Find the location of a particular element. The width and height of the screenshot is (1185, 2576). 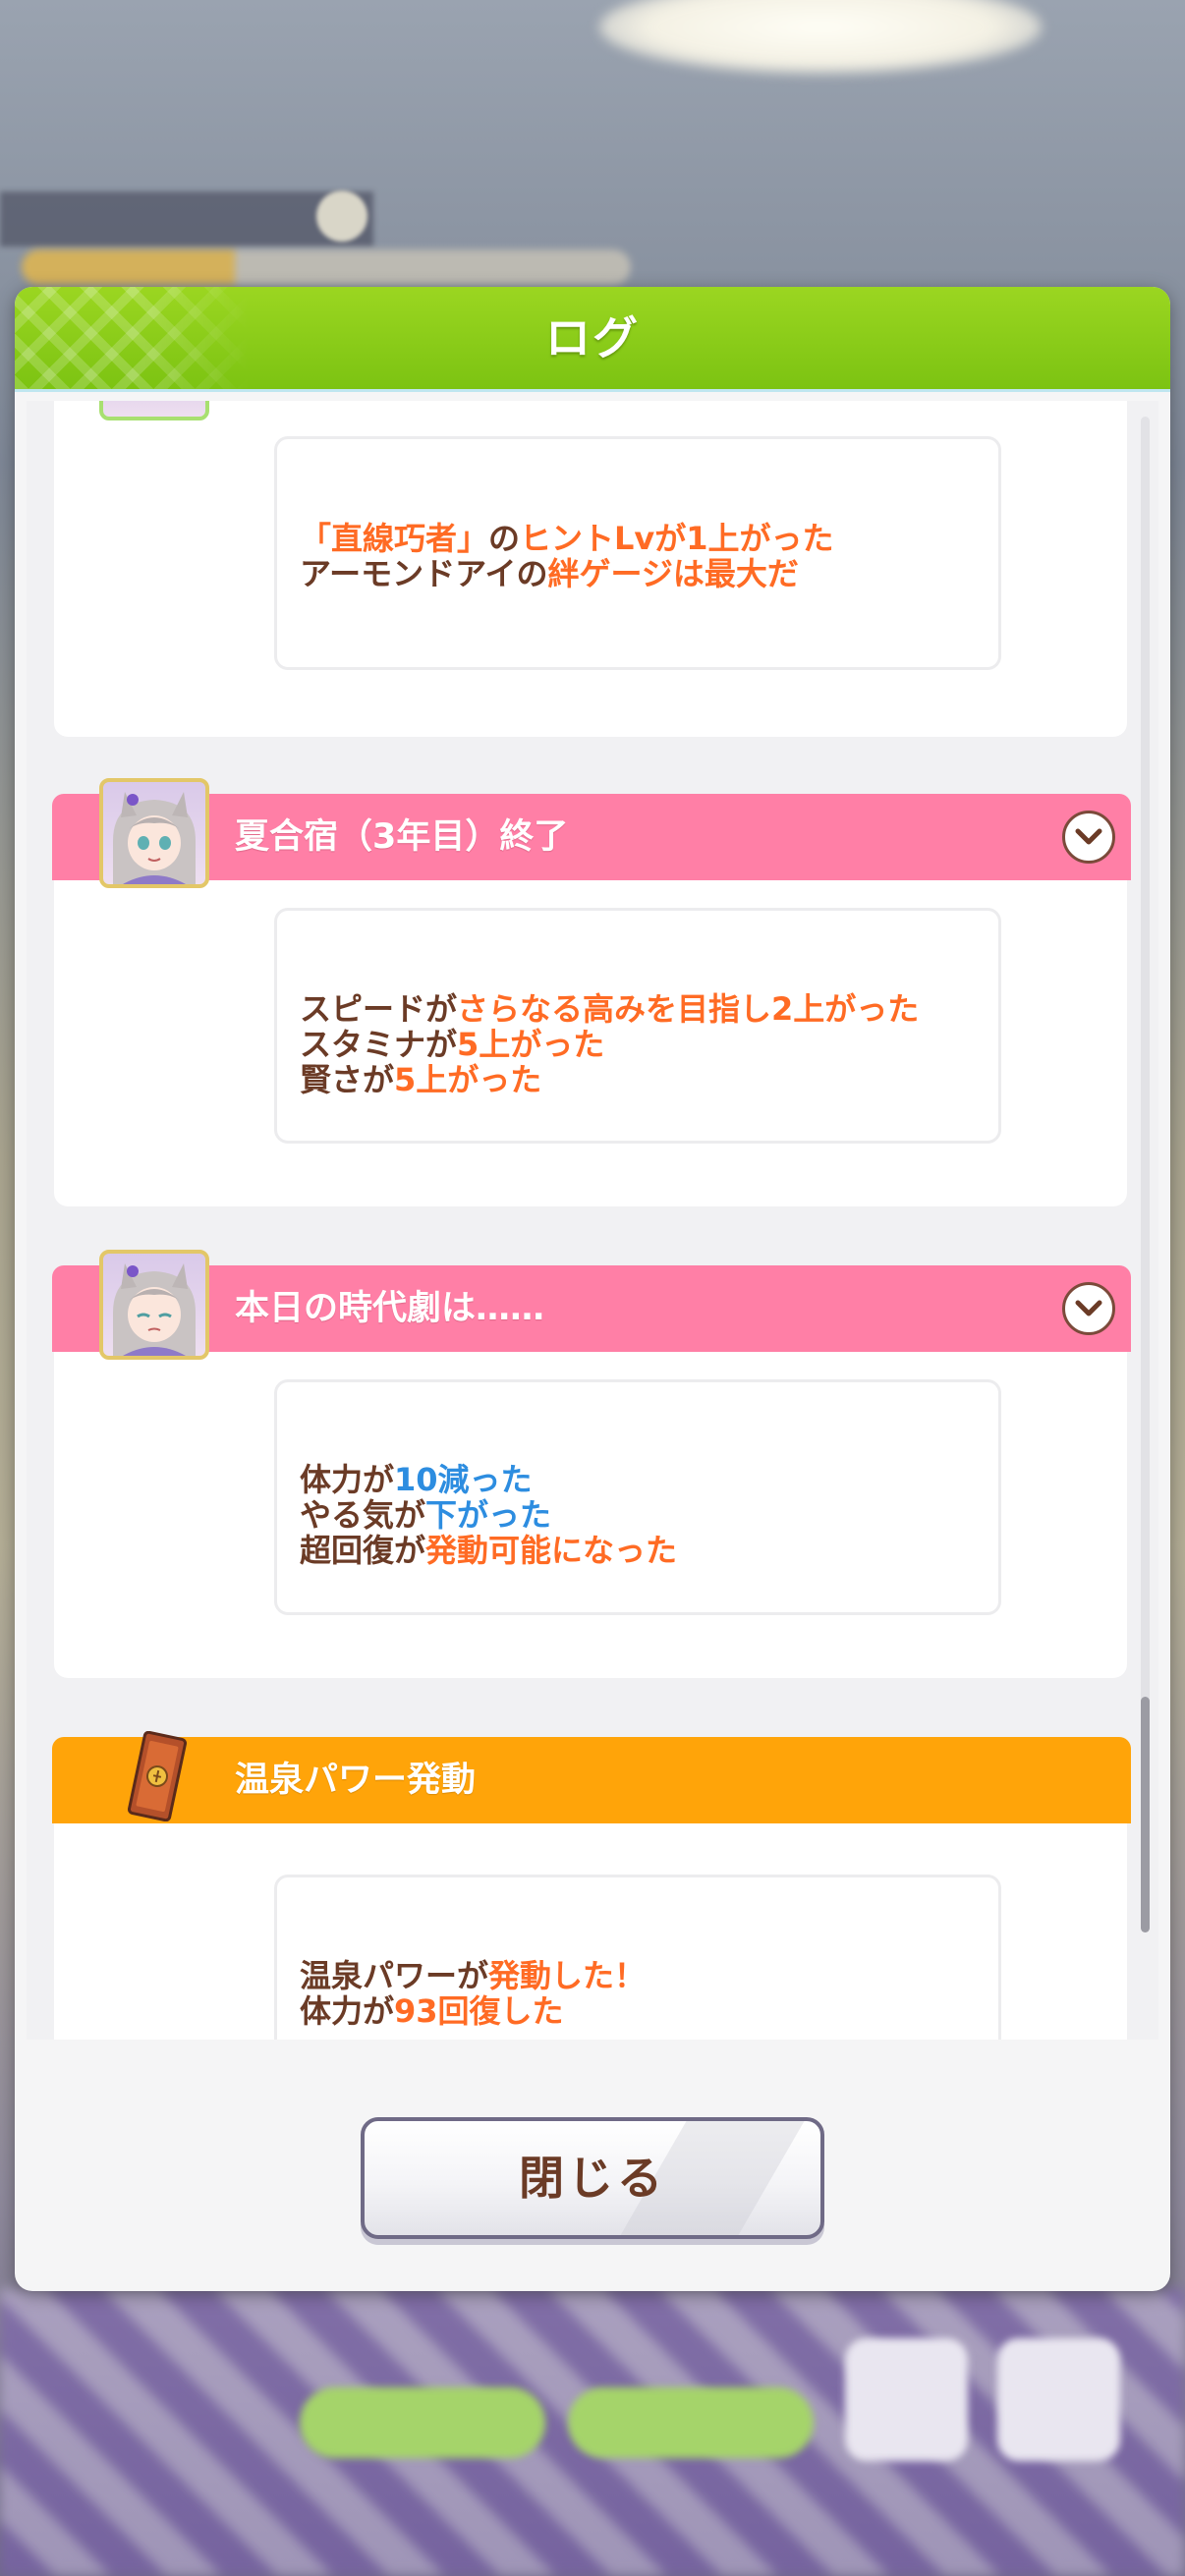

background-skip-button is located at coordinates (423, 2422).